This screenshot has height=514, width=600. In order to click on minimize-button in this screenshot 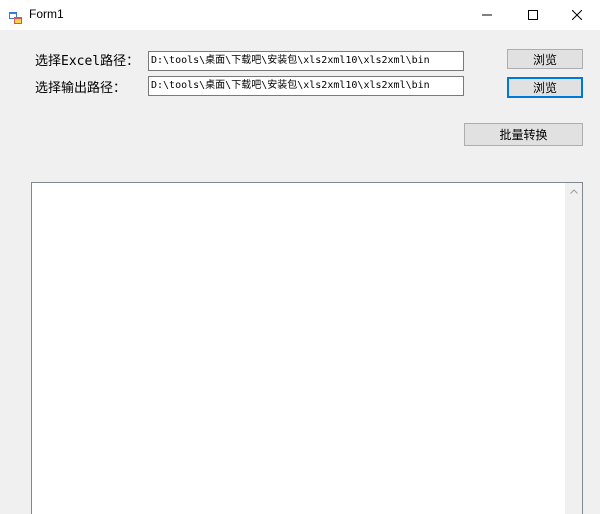, I will do `click(487, 15)`.